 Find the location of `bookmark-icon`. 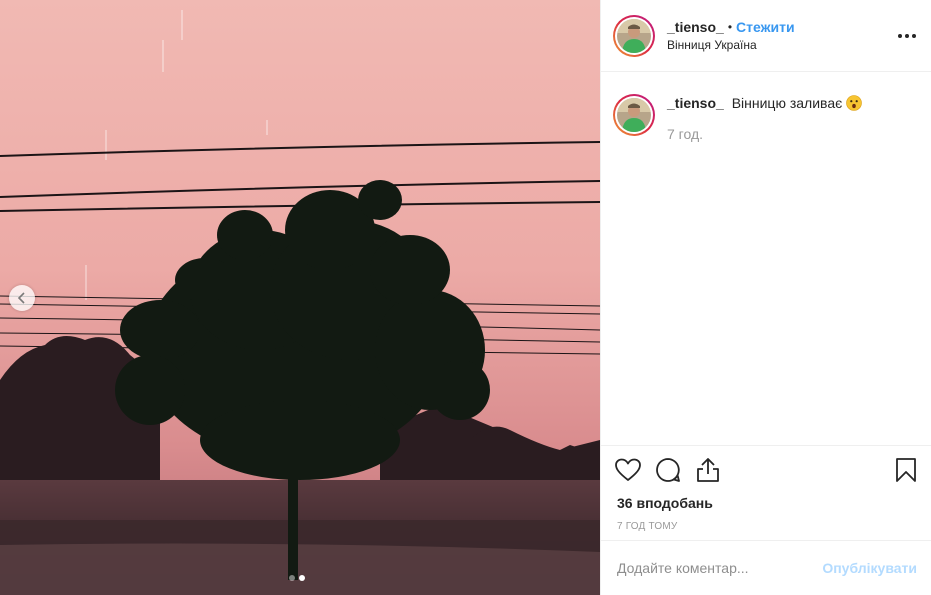

bookmark-icon is located at coordinates (906, 470).